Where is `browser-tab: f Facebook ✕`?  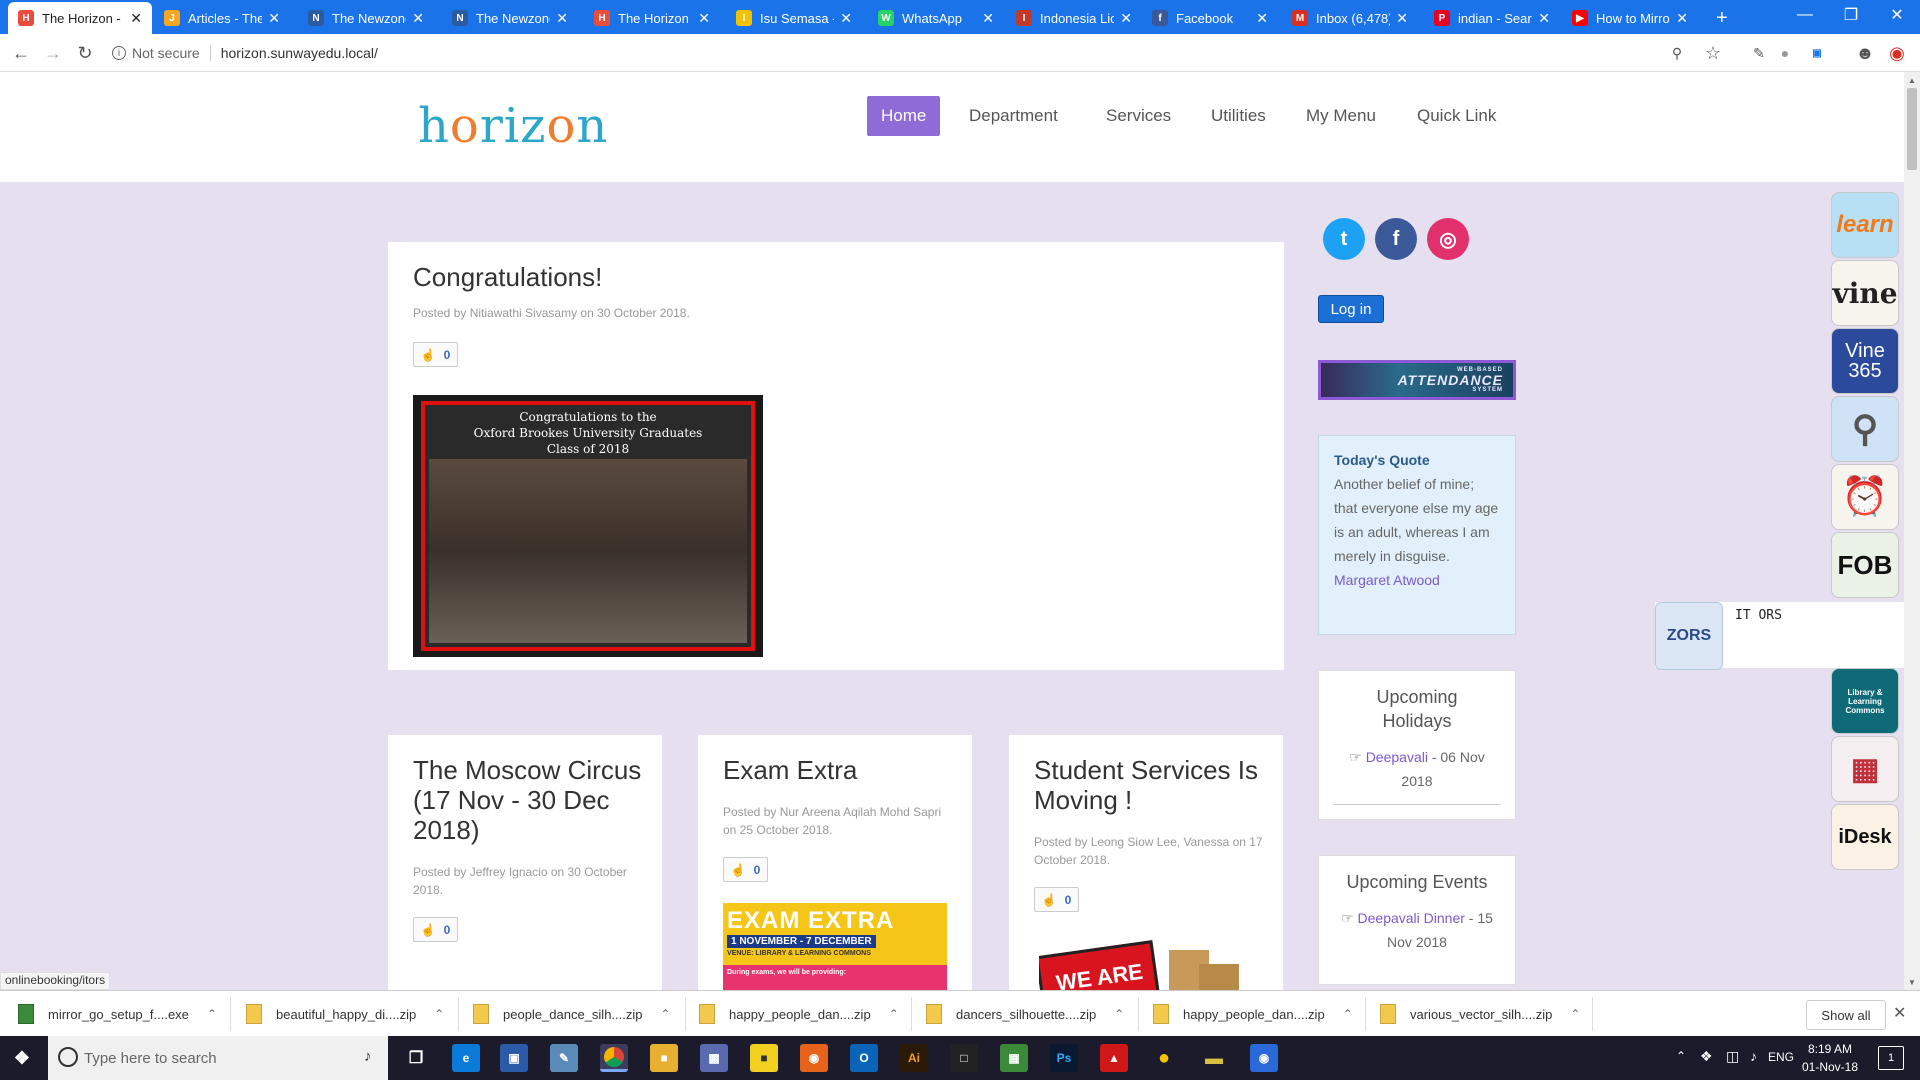
browser-tab: f Facebook ✕ is located at coordinates (1210, 18).